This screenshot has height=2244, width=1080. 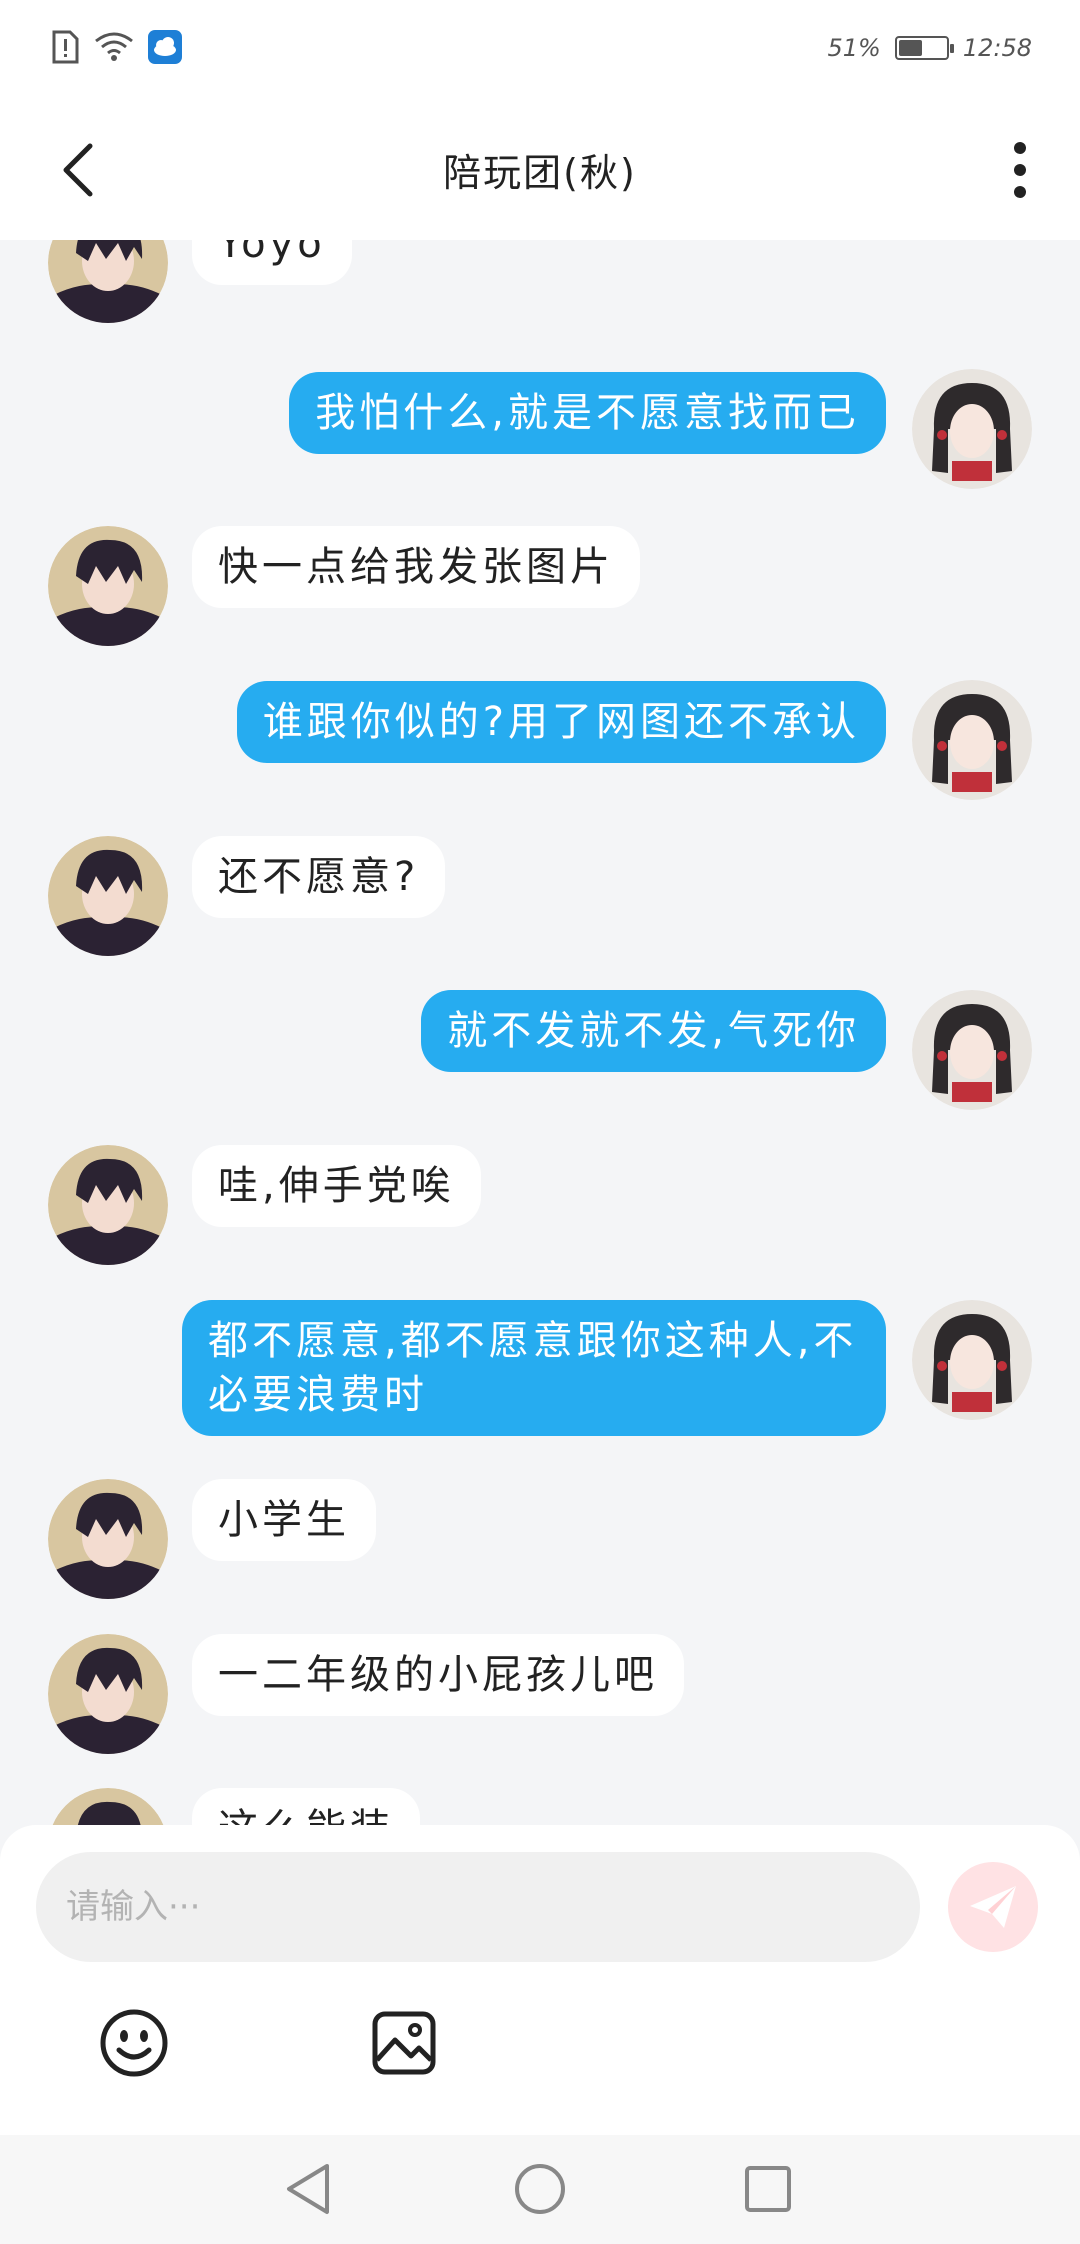 I want to click on more-vertical-icon, so click(x=1020, y=170).